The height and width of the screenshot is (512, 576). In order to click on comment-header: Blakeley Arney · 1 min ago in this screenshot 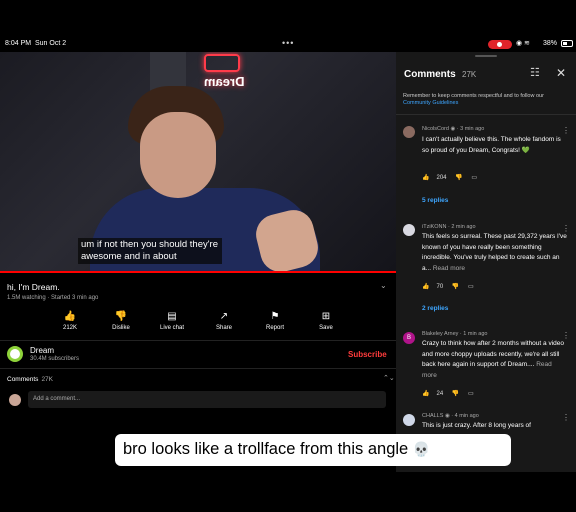, I will do `click(454, 334)`.